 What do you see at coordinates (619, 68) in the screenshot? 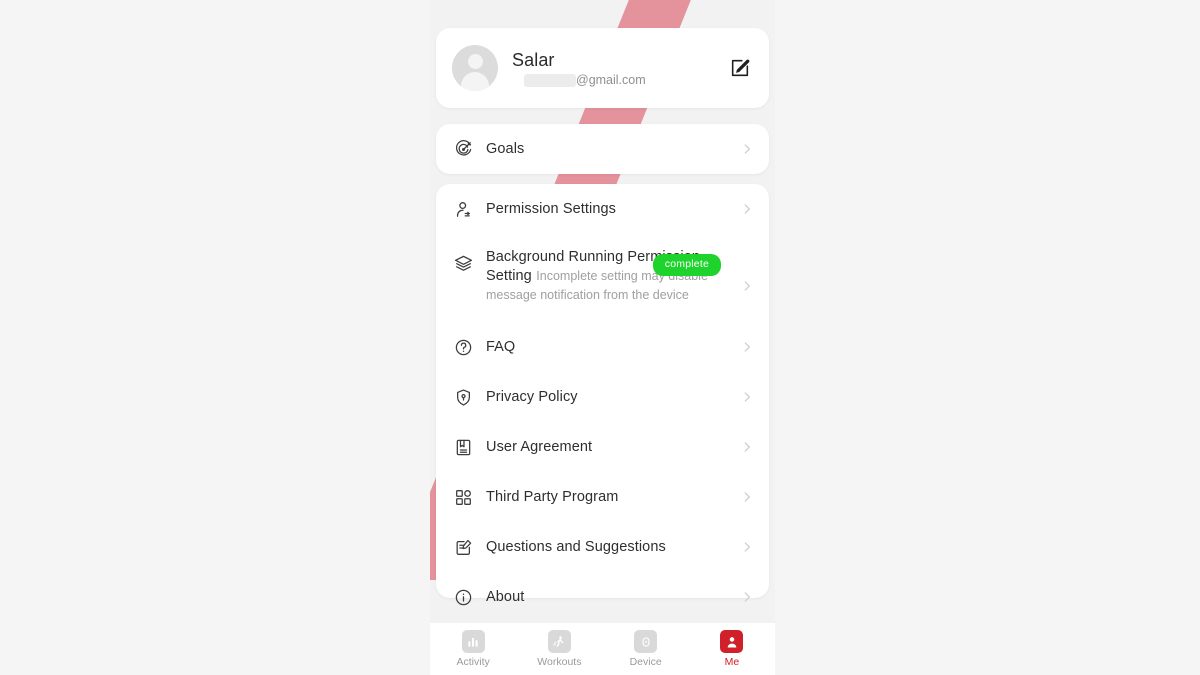
I see `profile-text-block: Salar @gmail.com` at bounding box center [619, 68].